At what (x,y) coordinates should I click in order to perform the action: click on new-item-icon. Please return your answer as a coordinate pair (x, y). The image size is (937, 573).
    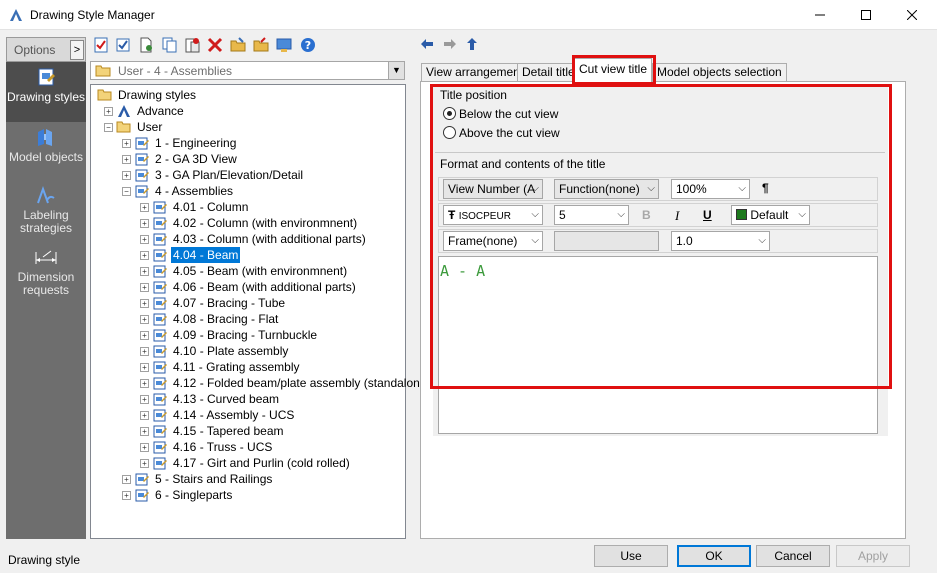
    Looking at the image, I should click on (146, 45).